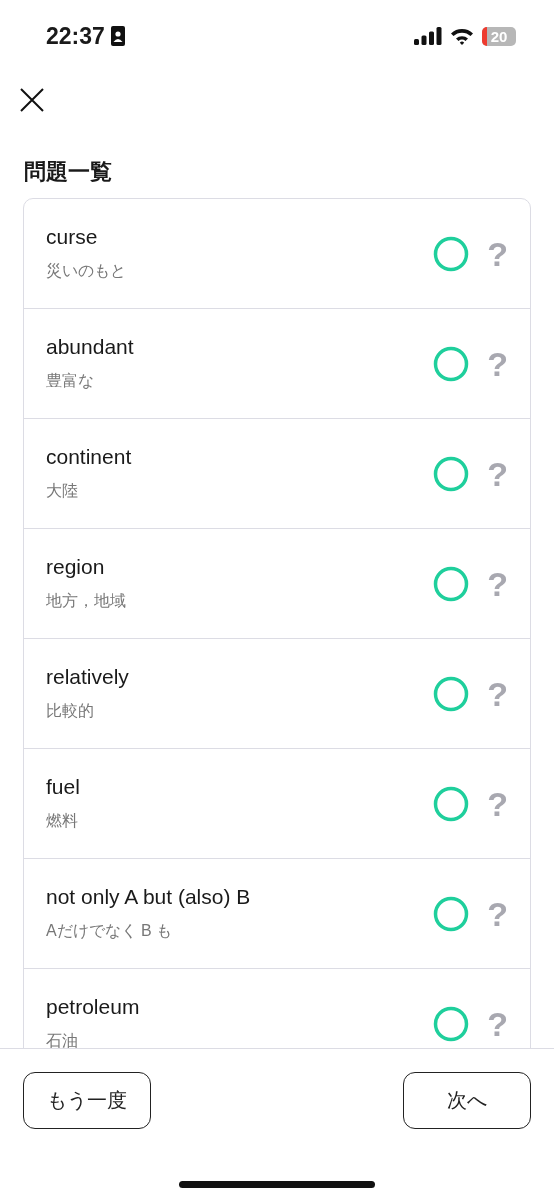  Describe the element at coordinates (93, 1006) in the screenshot. I see `english-word: petroleum` at that location.